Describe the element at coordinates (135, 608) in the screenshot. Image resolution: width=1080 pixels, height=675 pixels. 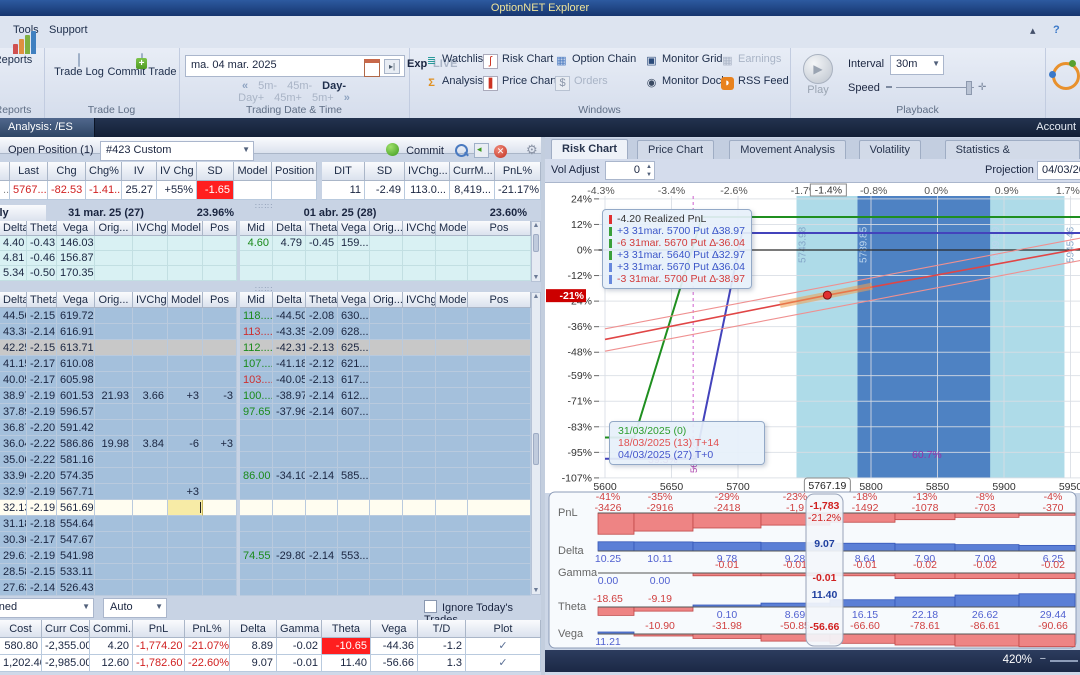
I see `auto-select: Auto ▼` at that location.